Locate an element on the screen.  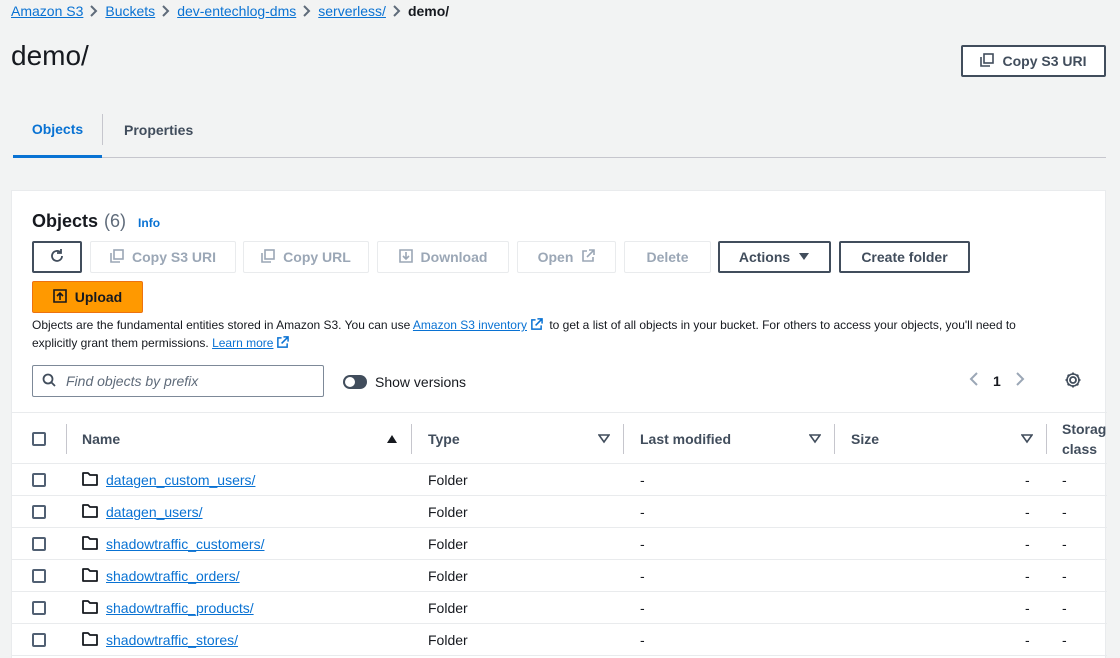
chevron-left-icon is located at coordinates (974, 380).